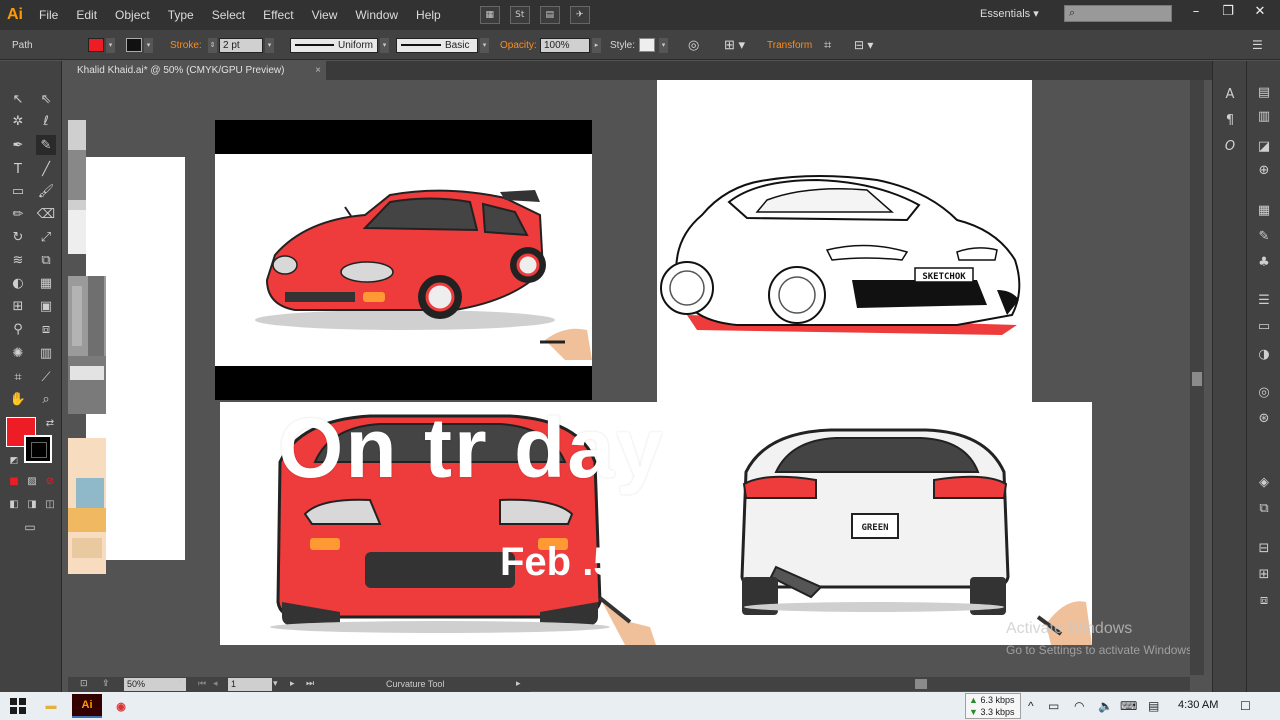 This screenshot has width=1280, height=720. Describe the element at coordinates (215, 683) in the screenshot. I see `prev-artboard-button: ◂` at that location.